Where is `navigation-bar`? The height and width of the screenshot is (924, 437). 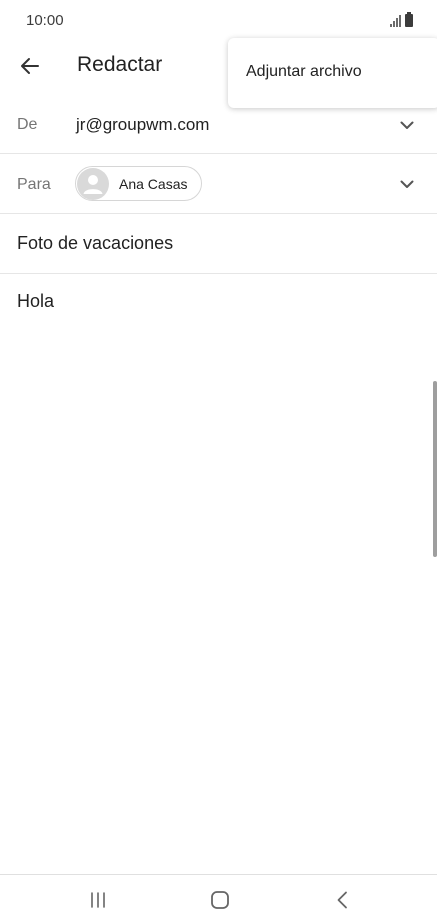
navigation-bar is located at coordinates (218, 899).